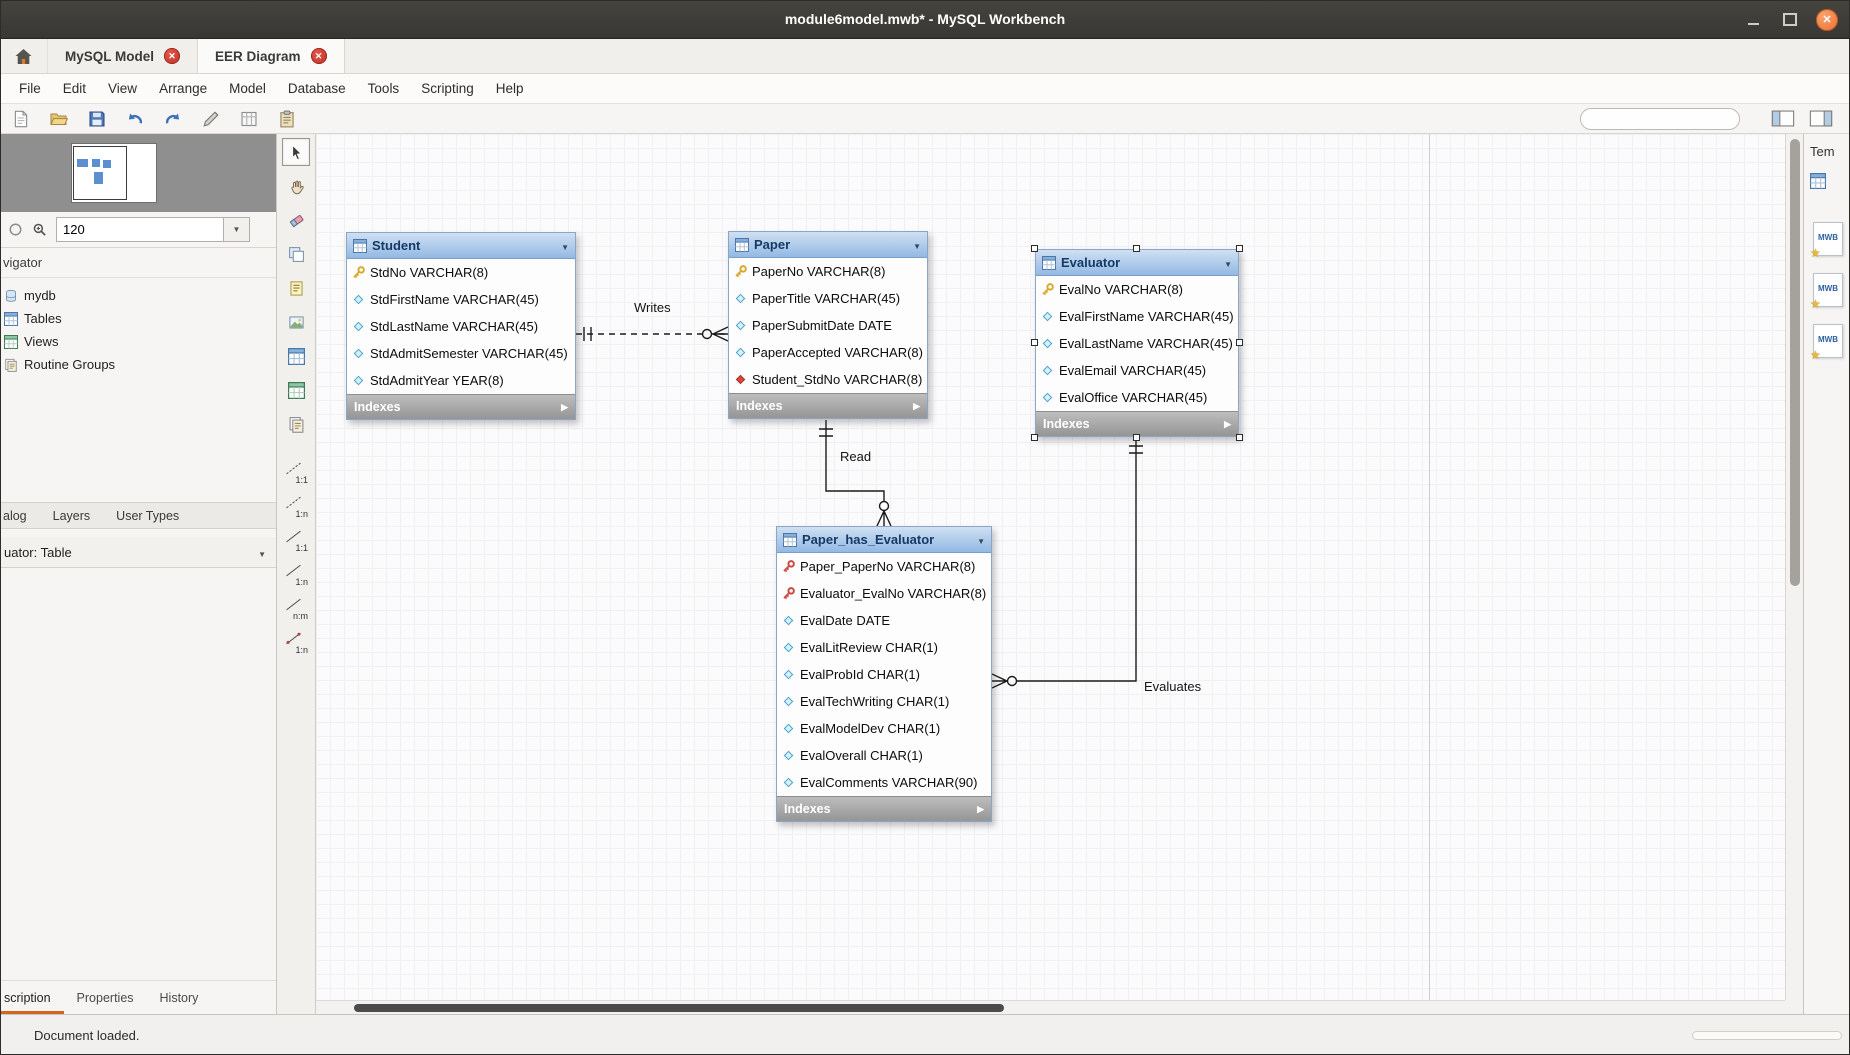  Describe the element at coordinates (447, 89) in the screenshot. I see `menu-scripting: Scripting` at that location.